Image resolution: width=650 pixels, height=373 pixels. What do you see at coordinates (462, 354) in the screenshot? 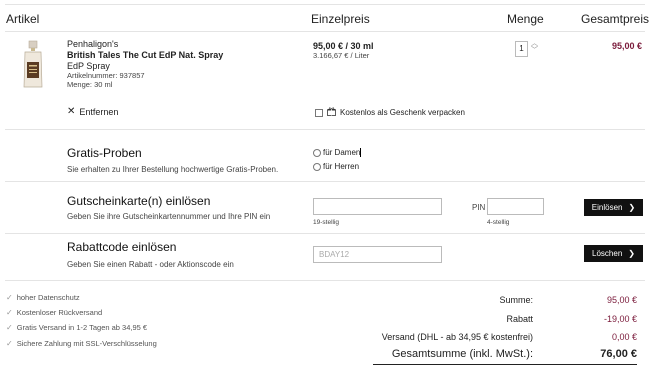
I see `summary-total-label: Gesamtsumme (inkl. MwSt.):` at bounding box center [462, 354].